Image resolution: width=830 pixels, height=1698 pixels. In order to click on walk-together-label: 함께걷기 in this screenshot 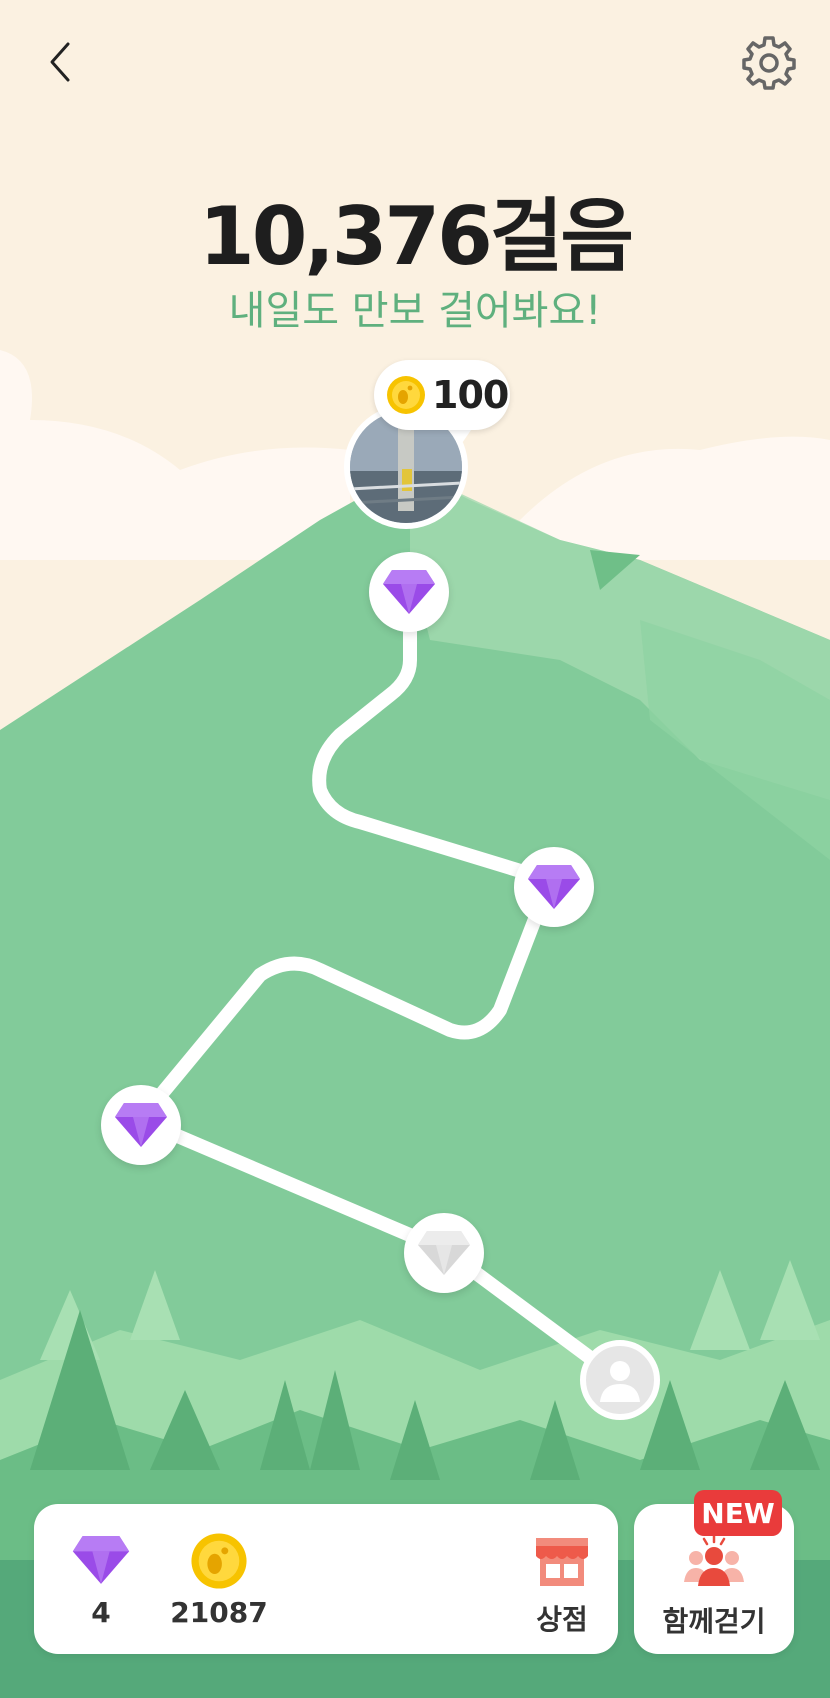, I will do `click(714, 1621)`.